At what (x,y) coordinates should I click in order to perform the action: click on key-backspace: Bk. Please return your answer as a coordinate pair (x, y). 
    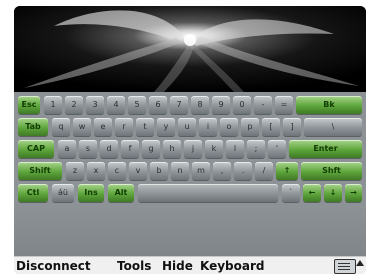
    Looking at the image, I should click on (329, 105).